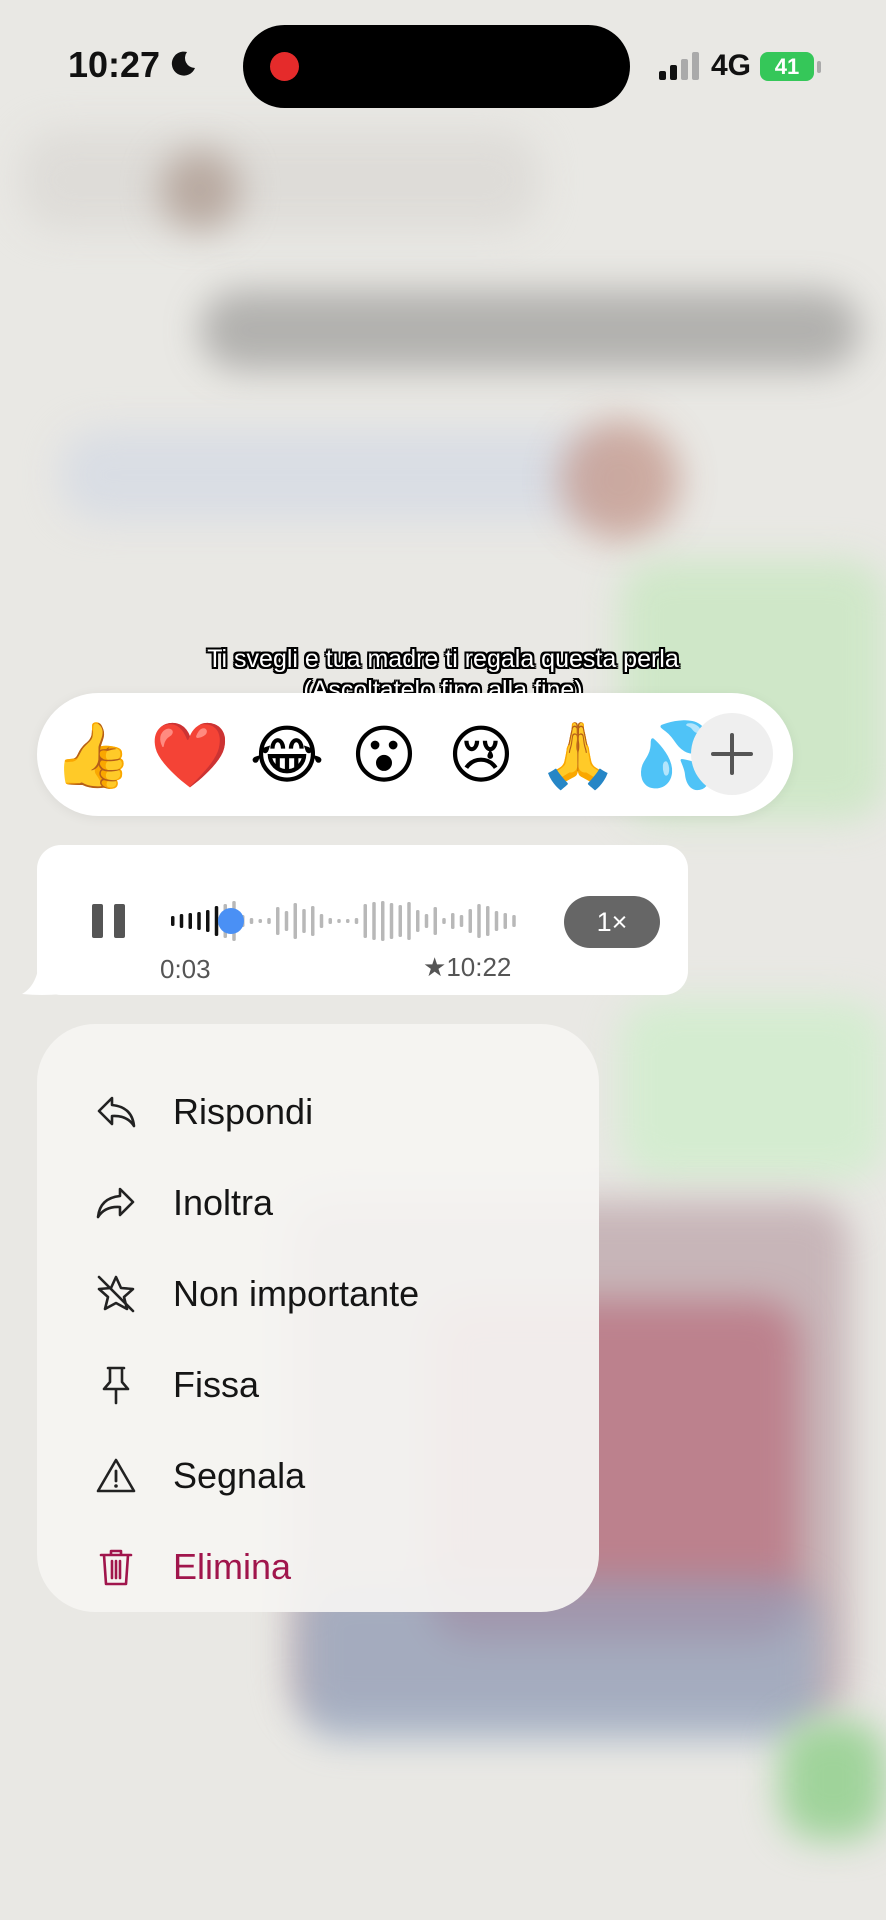 This screenshot has height=1920, width=886. Describe the element at coordinates (114, 64) in the screenshot. I see `status-time: 10:27` at that location.